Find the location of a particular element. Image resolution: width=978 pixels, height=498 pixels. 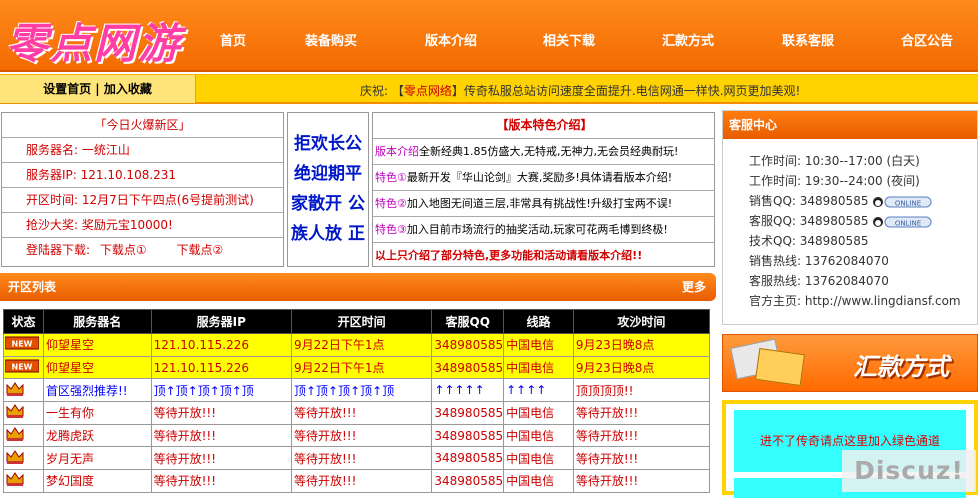

col-open-time: 开区时间 is located at coordinates (361, 321).